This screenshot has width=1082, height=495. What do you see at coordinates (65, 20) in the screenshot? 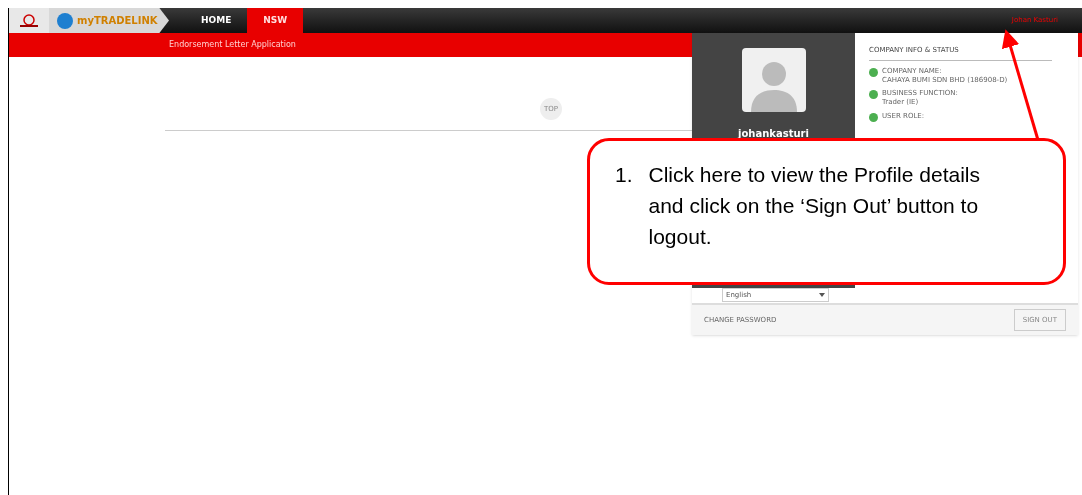
I see `globe-icon` at bounding box center [65, 20].